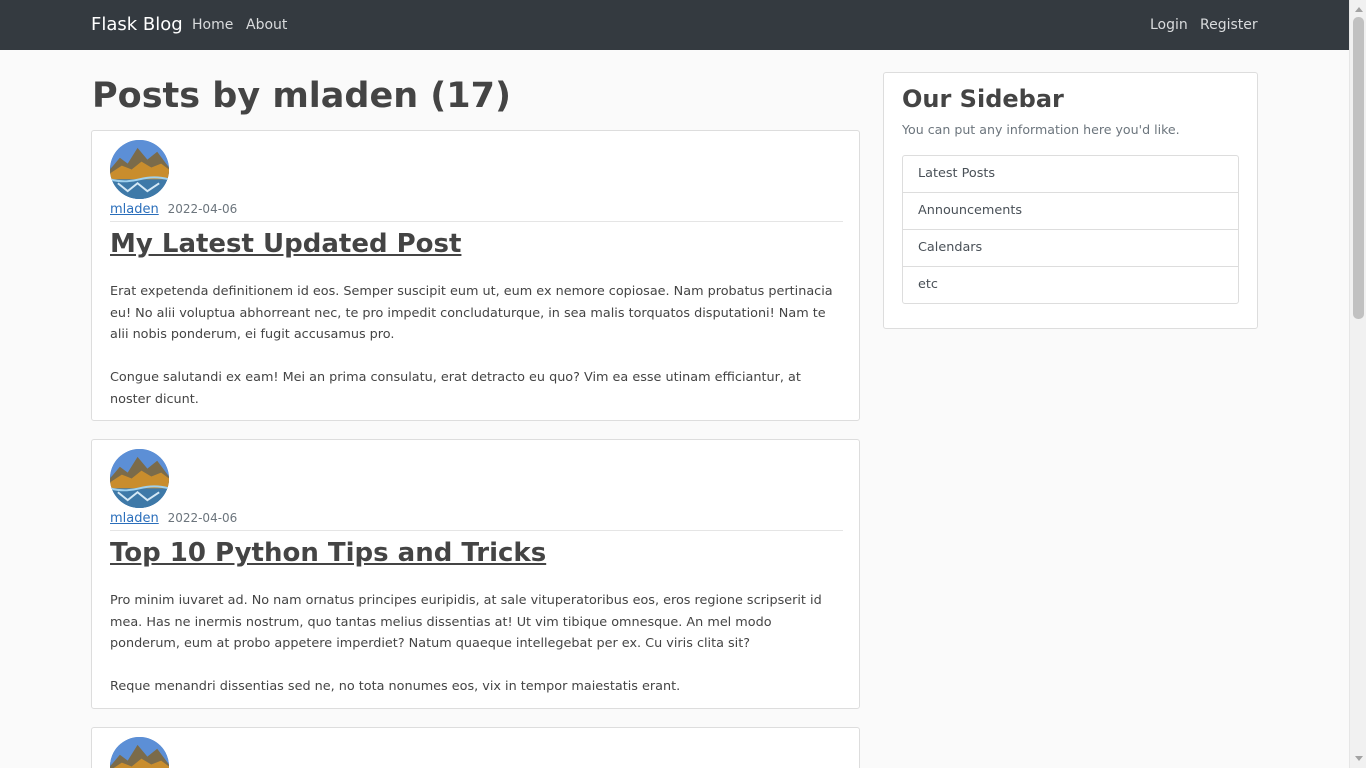 This screenshot has width=1366, height=768. I want to click on sidebar-item-etc: etc, so click(1070, 285).